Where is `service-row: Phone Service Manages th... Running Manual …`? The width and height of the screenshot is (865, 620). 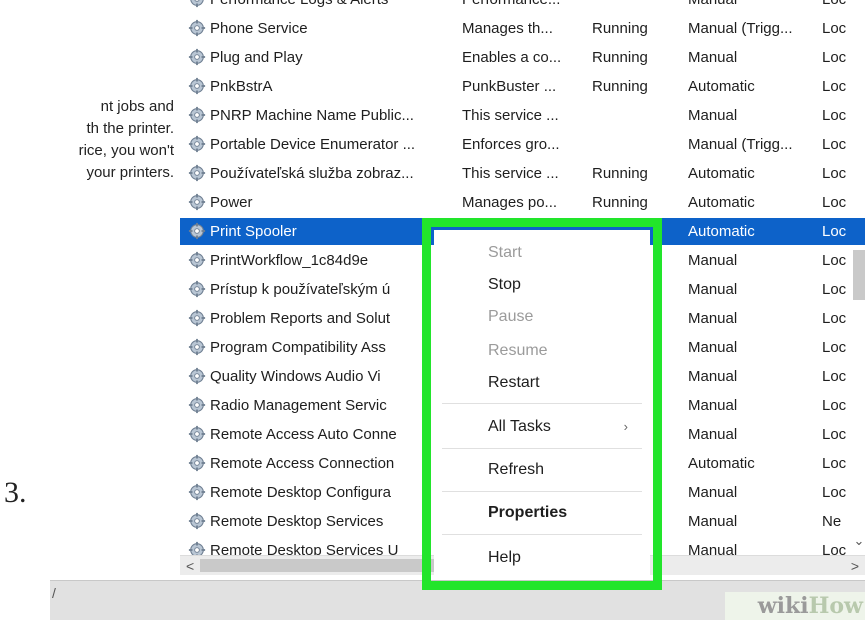
service-row: Phone Service Manages th... Running Manual … is located at coordinates (457, 28).